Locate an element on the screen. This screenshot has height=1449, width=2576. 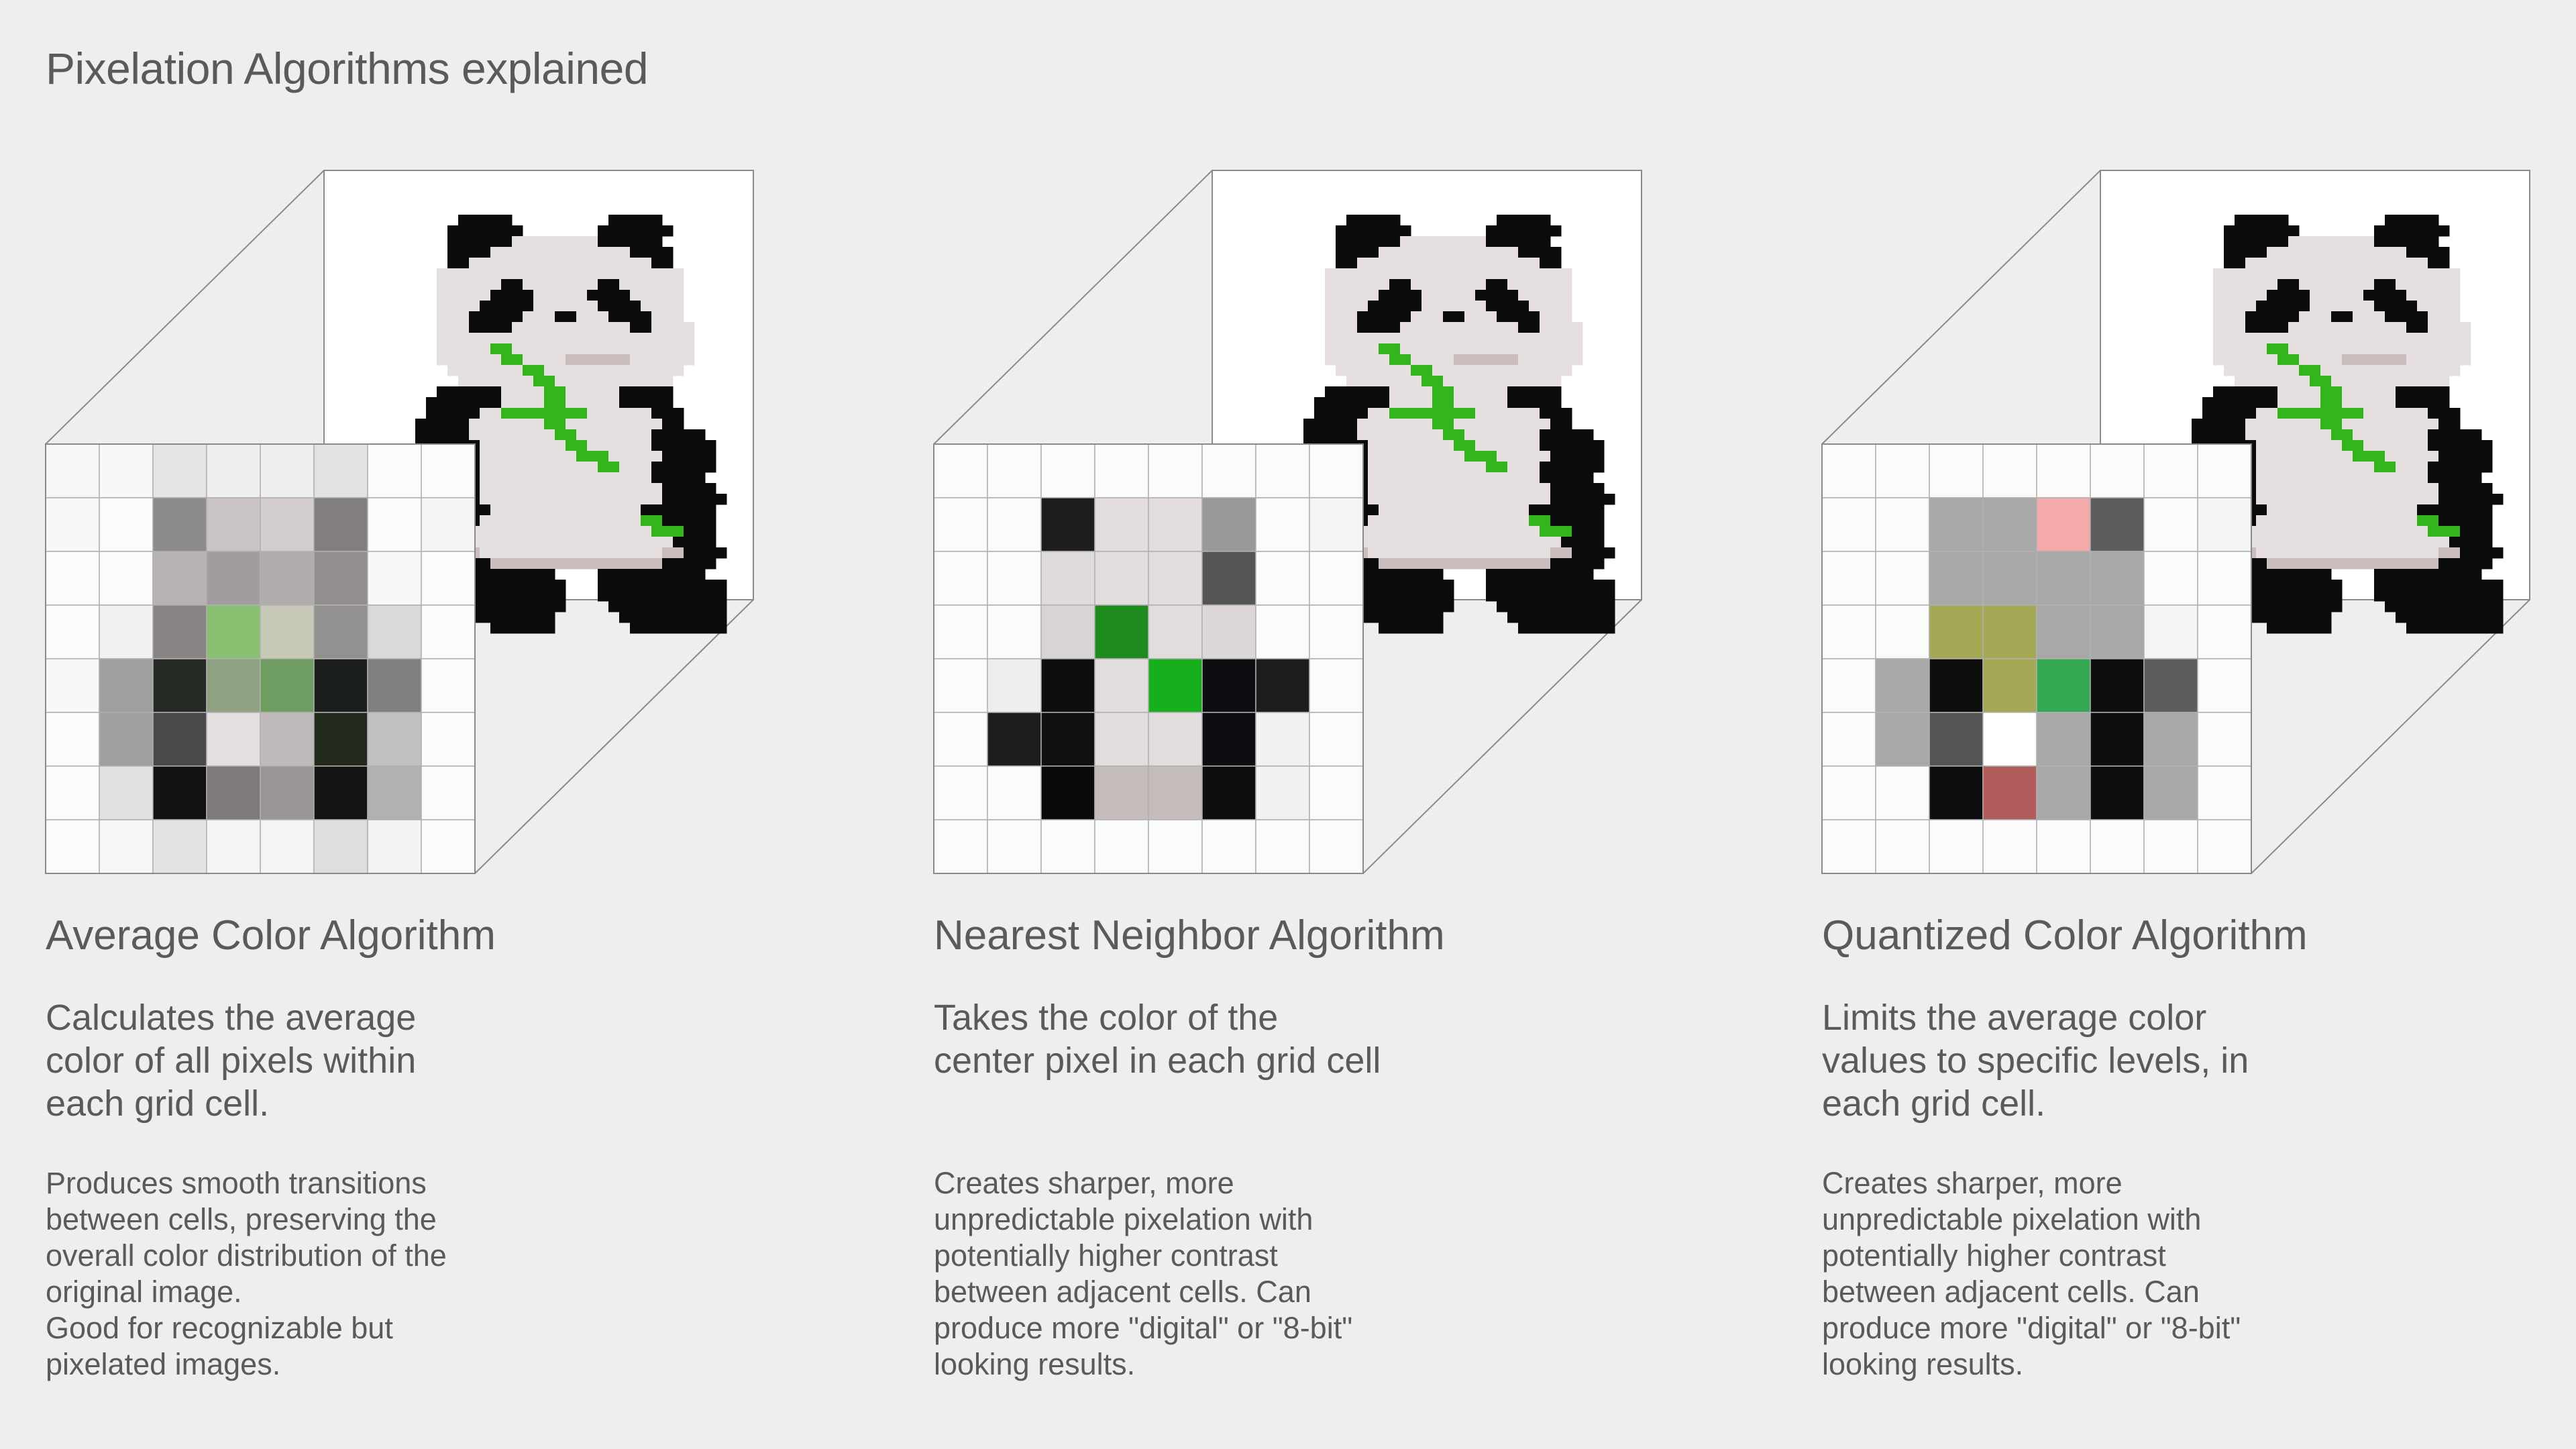
detail-line: unpredictable pixelation with is located at coordinates (1123, 1219).